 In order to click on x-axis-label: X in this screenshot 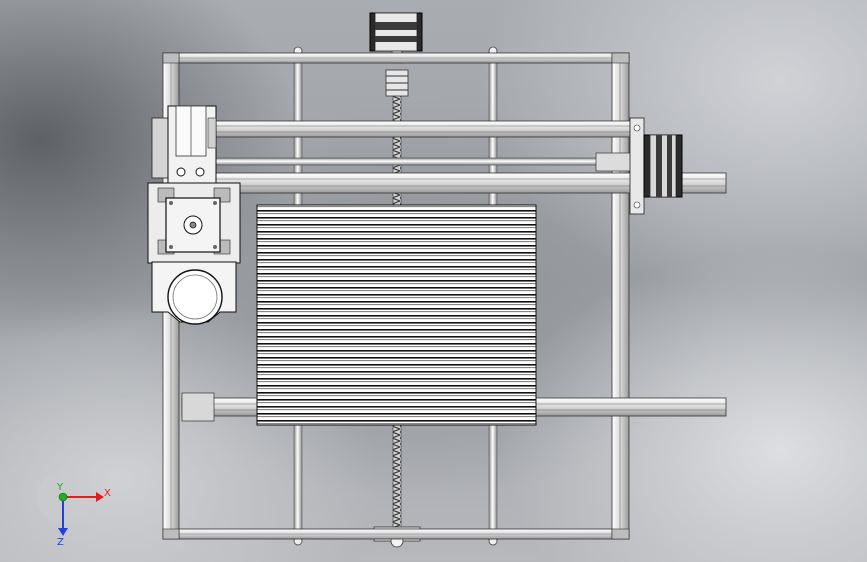, I will do `click(107, 493)`.